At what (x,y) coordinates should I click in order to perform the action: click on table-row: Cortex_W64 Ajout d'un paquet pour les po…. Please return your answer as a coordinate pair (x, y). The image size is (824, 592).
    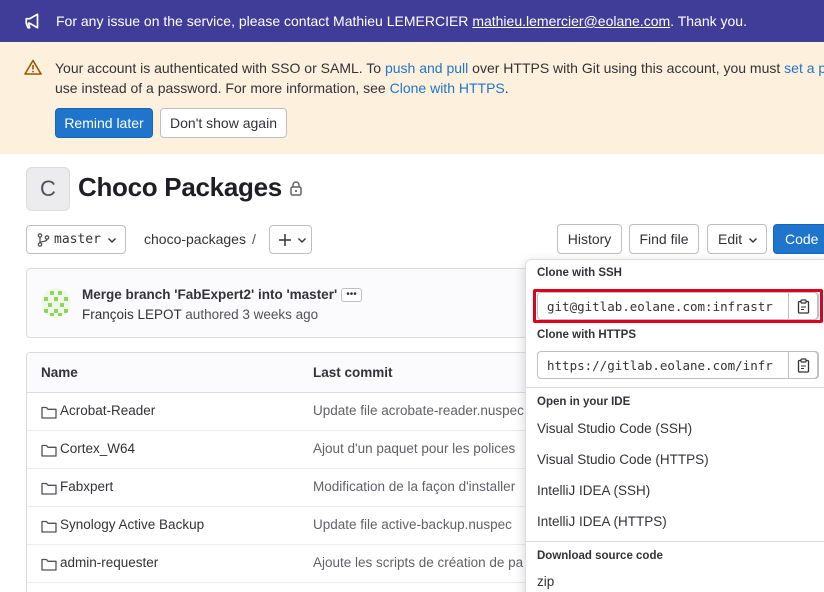
    Looking at the image, I should click on (286, 450).